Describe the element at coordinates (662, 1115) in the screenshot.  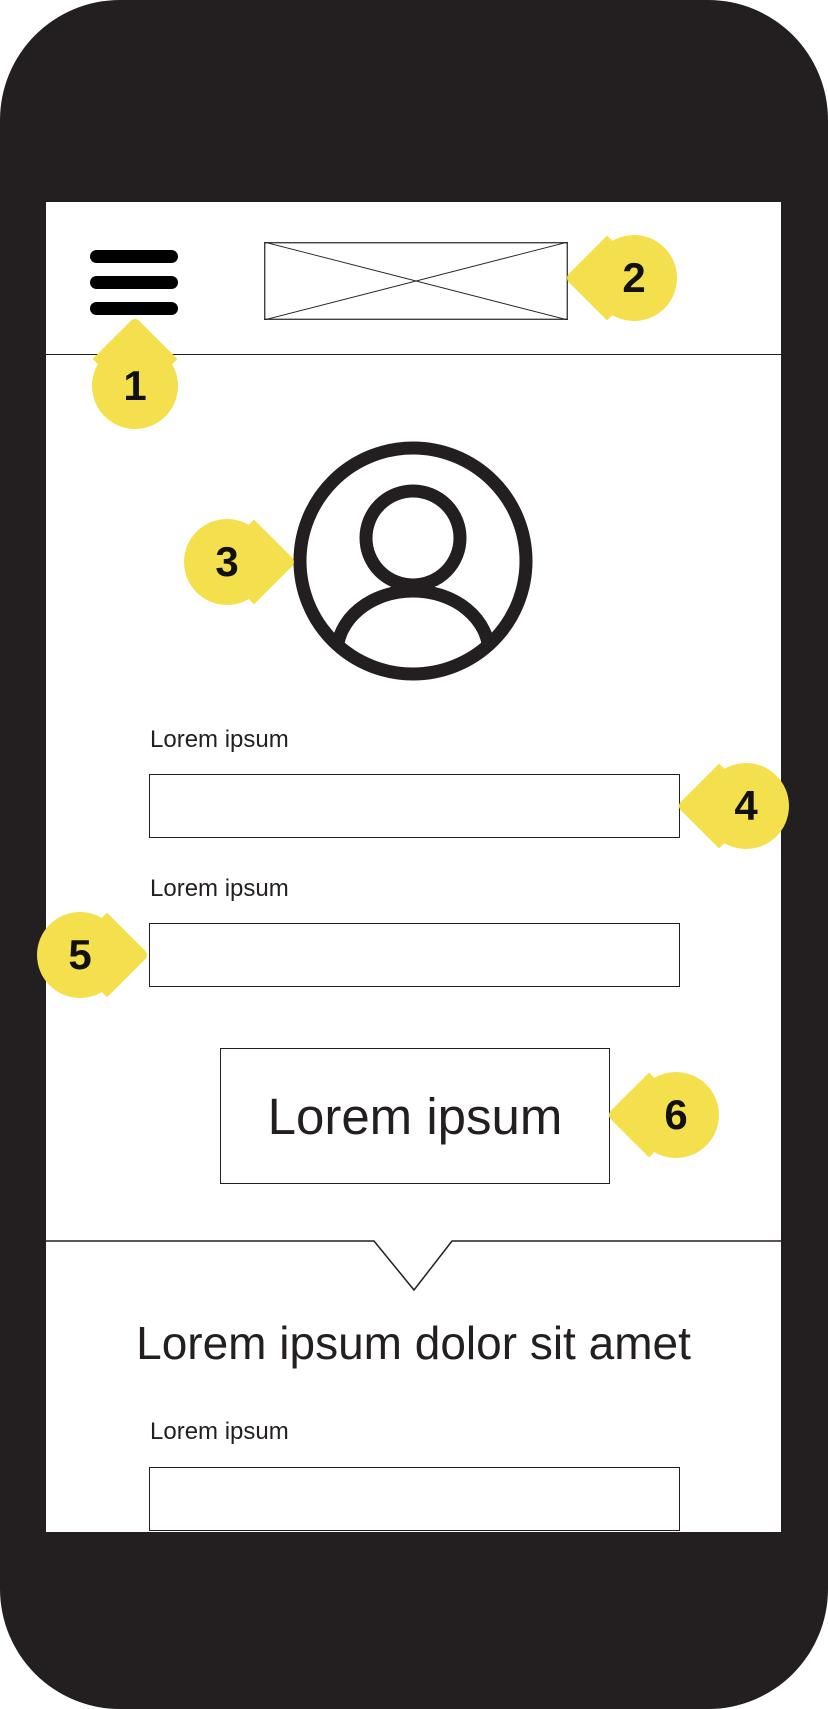
I see `annotation-marker-6: 6` at that location.